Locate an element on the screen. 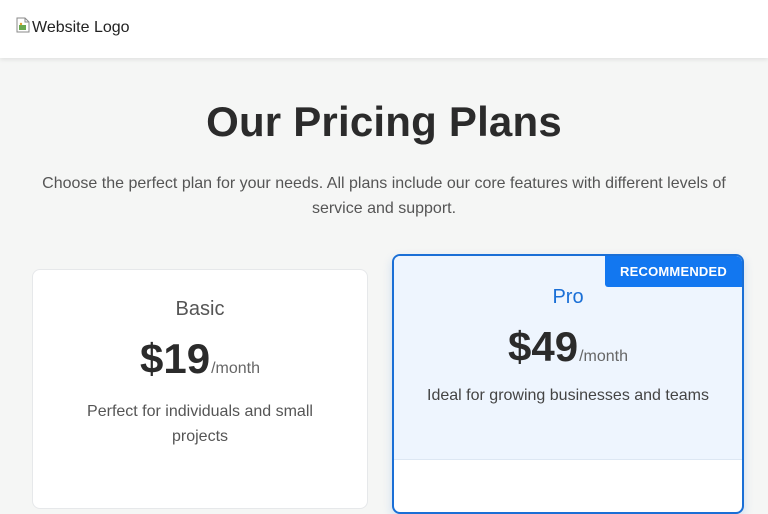  broken-image-icon is located at coordinates (23, 25).